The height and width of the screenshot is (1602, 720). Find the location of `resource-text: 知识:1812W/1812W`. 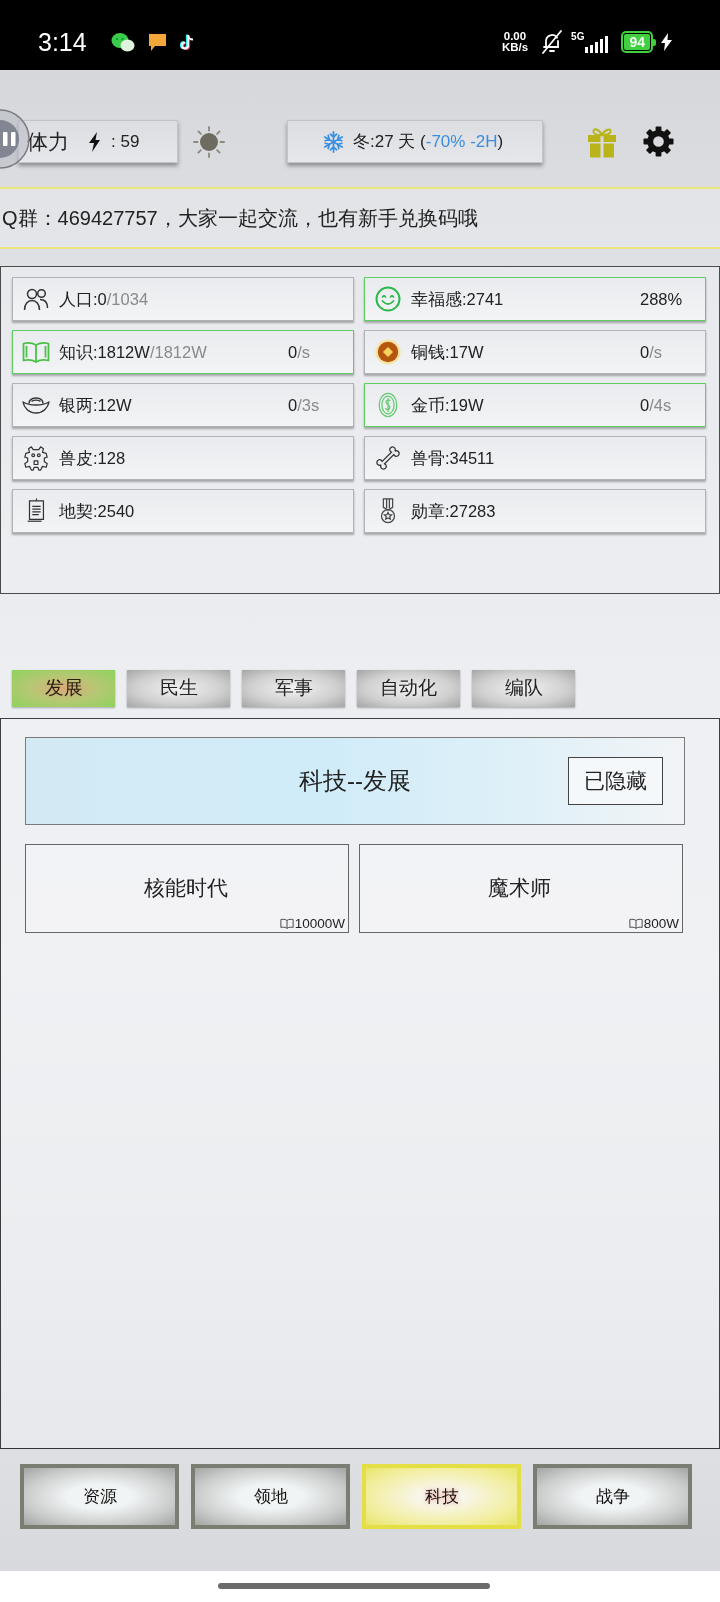

resource-text: 知识:1812W/1812W is located at coordinates (133, 352).